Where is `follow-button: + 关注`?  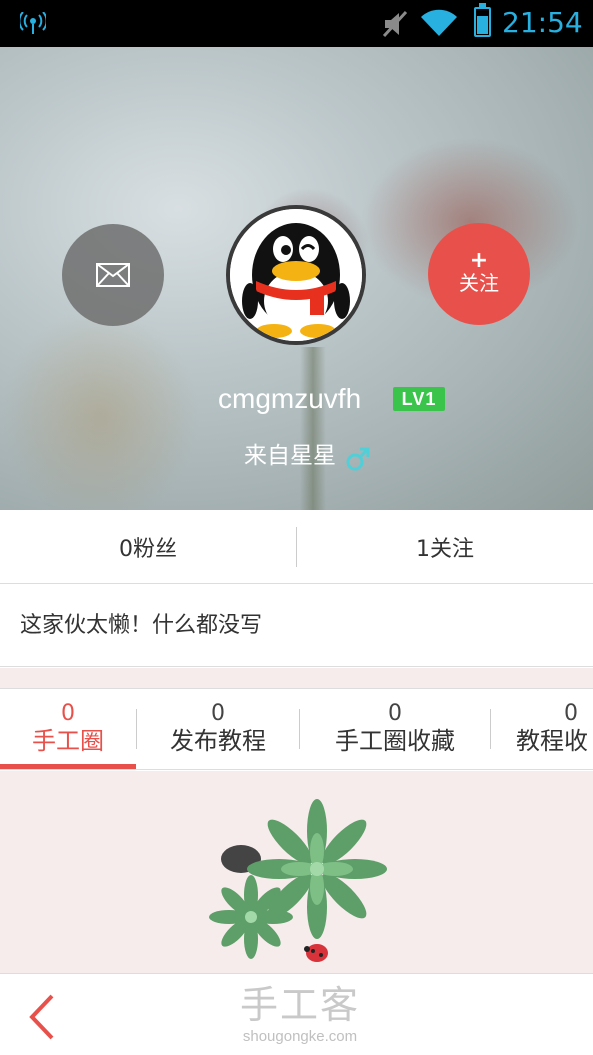 follow-button: + 关注 is located at coordinates (479, 274).